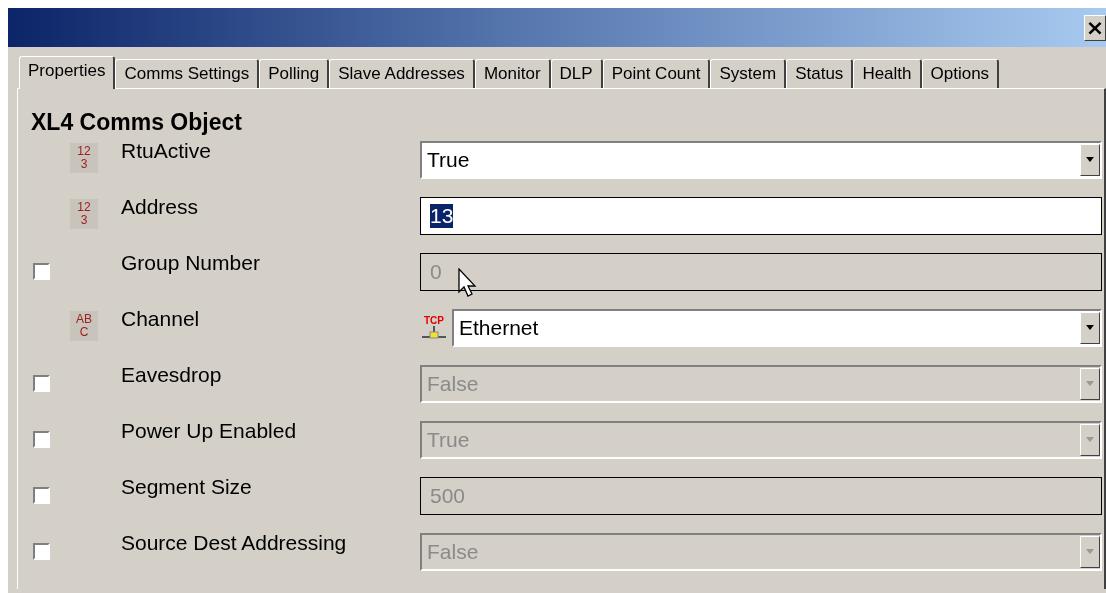 This screenshot has width=1106, height=593. What do you see at coordinates (186, 486) in the screenshot?
I see `property-label: Segment Size` at bounding box center [186, 486].